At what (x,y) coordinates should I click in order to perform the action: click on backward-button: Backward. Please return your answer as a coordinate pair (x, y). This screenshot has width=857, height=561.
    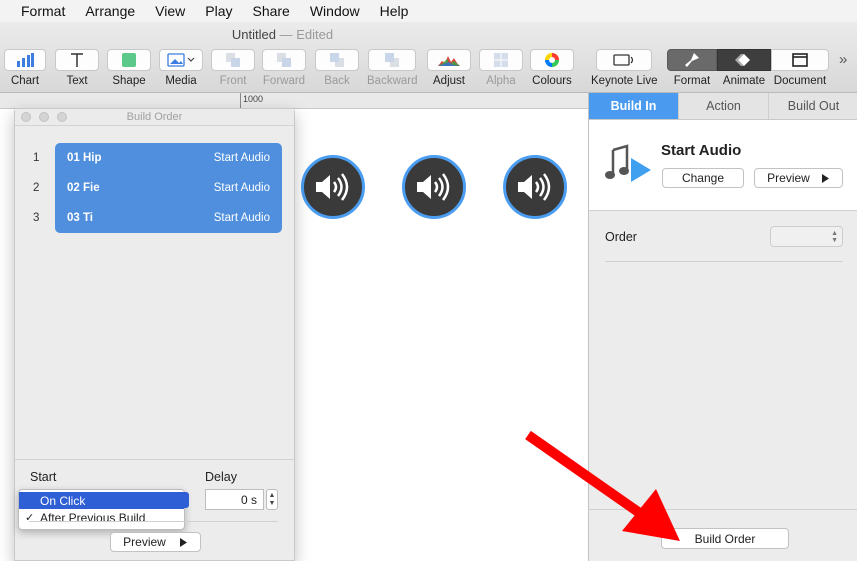
    Looking at the image, I should click on (392, 68).